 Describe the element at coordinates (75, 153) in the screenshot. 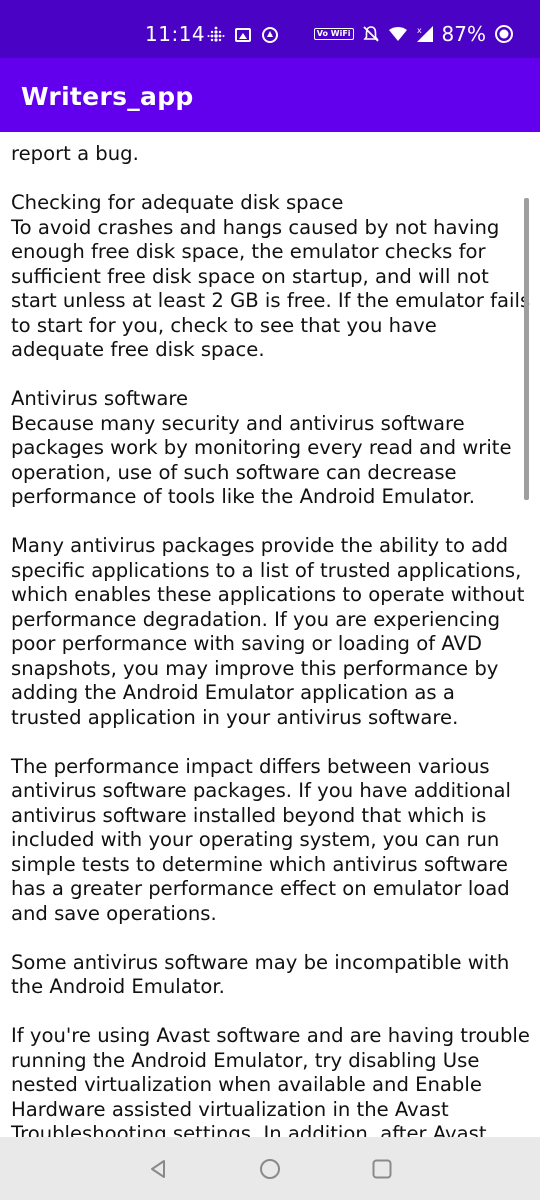

I see `paragraph: report a bug.` at that location.